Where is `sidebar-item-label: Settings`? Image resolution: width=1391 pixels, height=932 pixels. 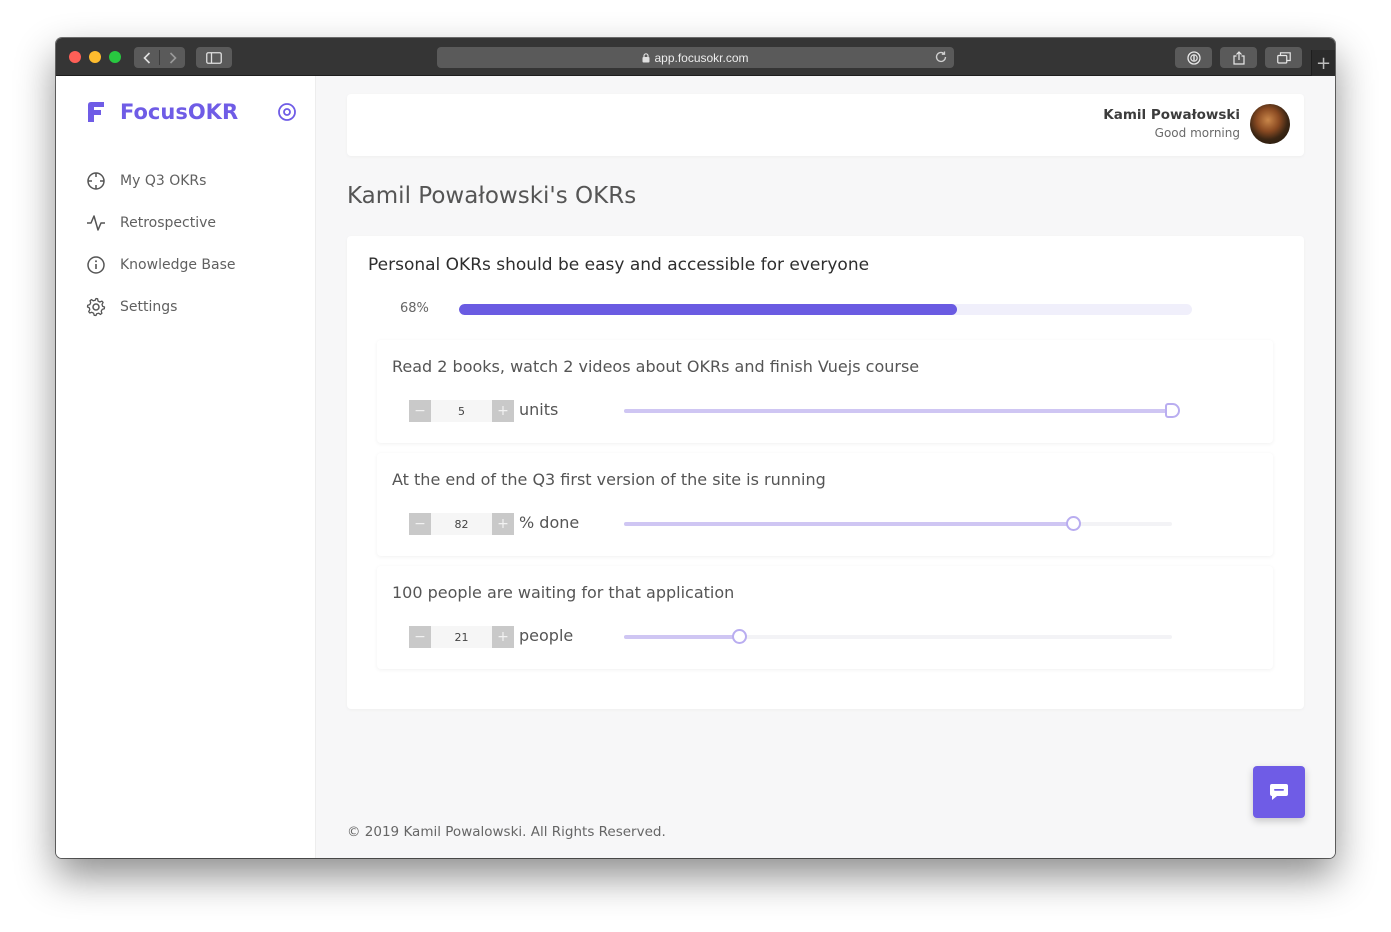 sidebar-item-label: Settings is located at coordinates (149, 307).